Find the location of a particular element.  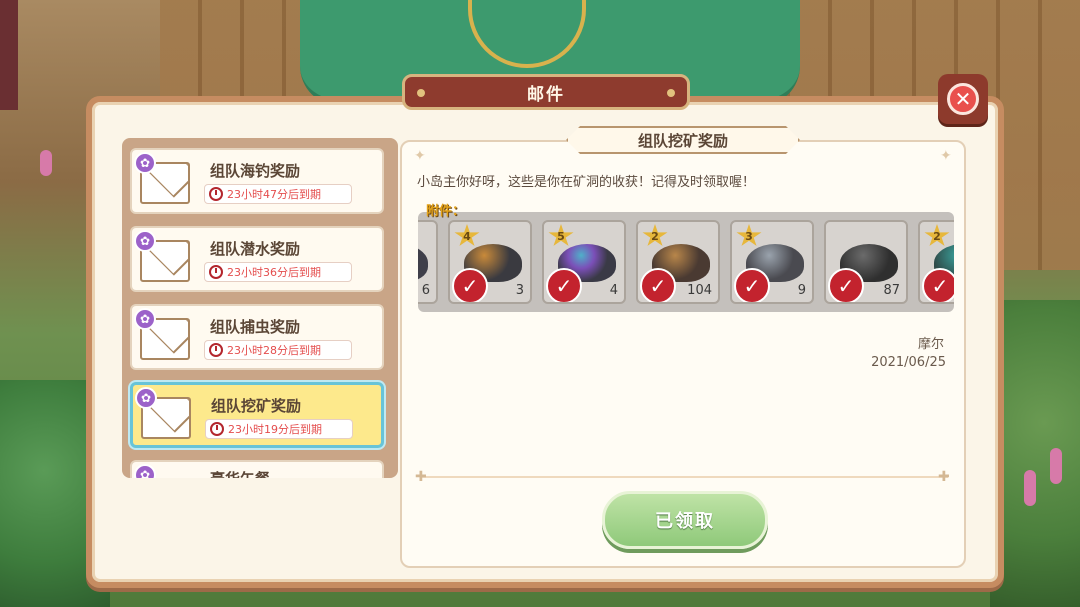

attachment-slot: 2 ✓ 104 is located at coordinates (678, 262).